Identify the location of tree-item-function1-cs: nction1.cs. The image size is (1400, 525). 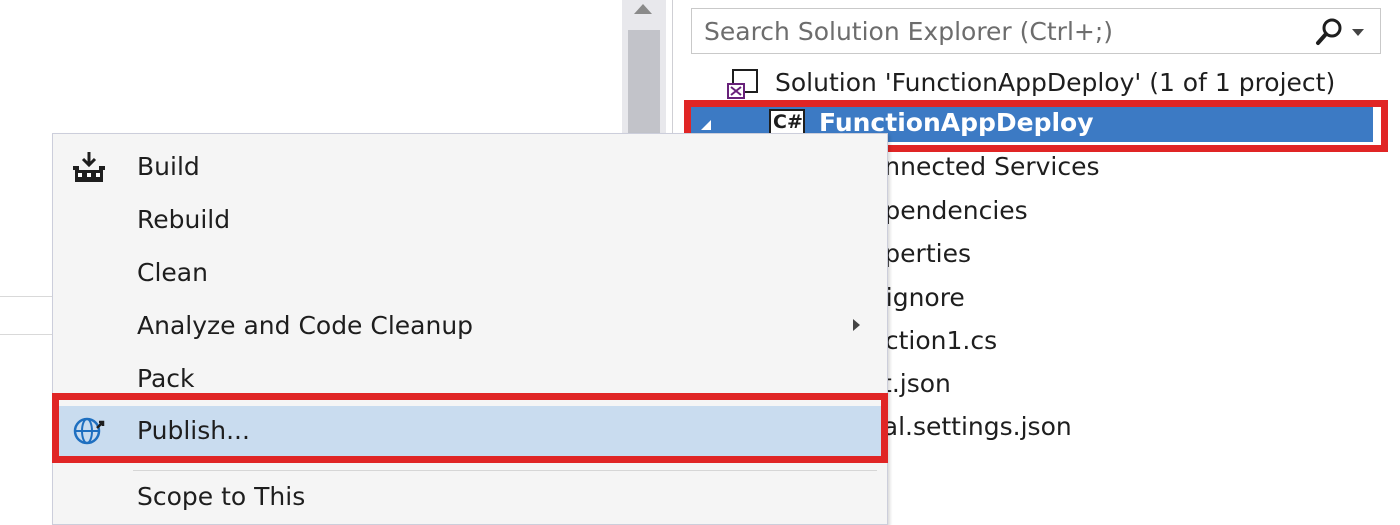
(933, 340).